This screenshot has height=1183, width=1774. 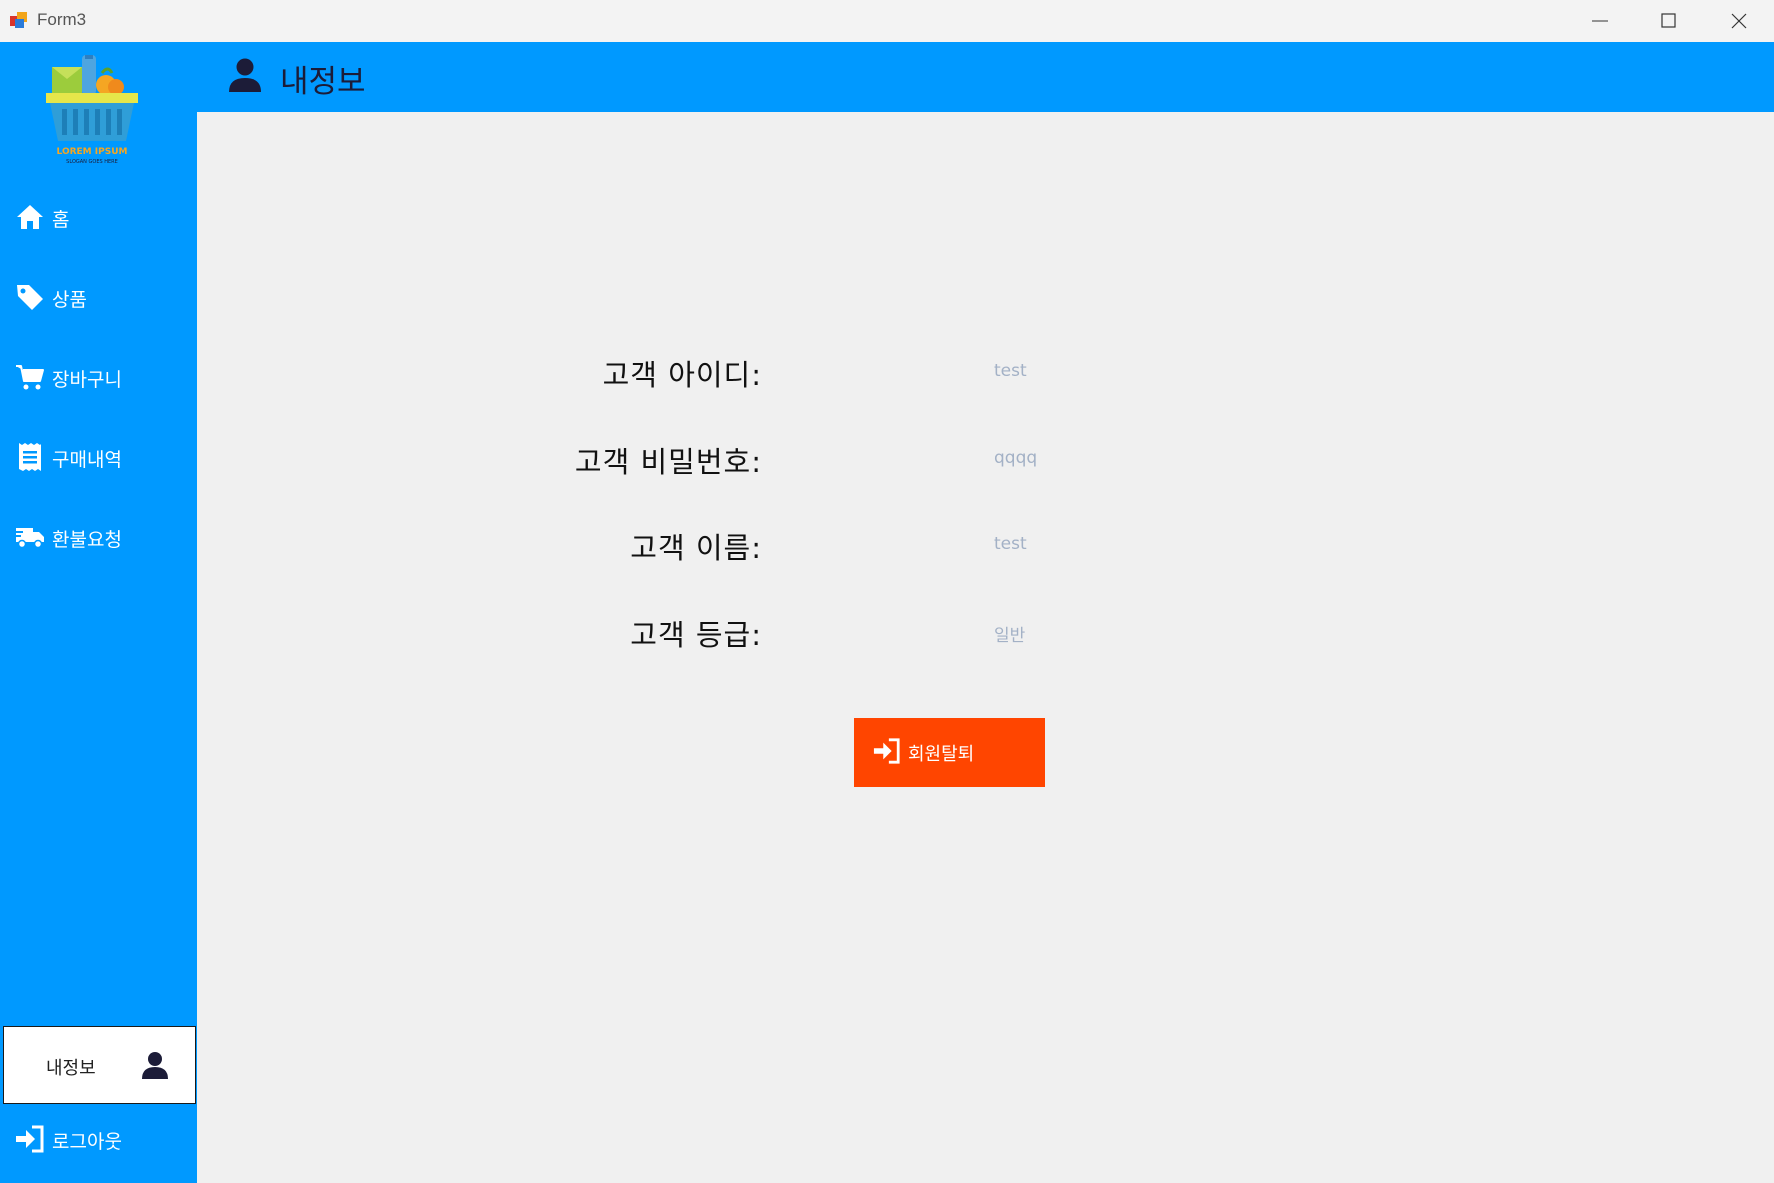 What do you see at coordinates (30, 217) in the screenshot?
I see `home-icon` at bounding box center [30, 217].